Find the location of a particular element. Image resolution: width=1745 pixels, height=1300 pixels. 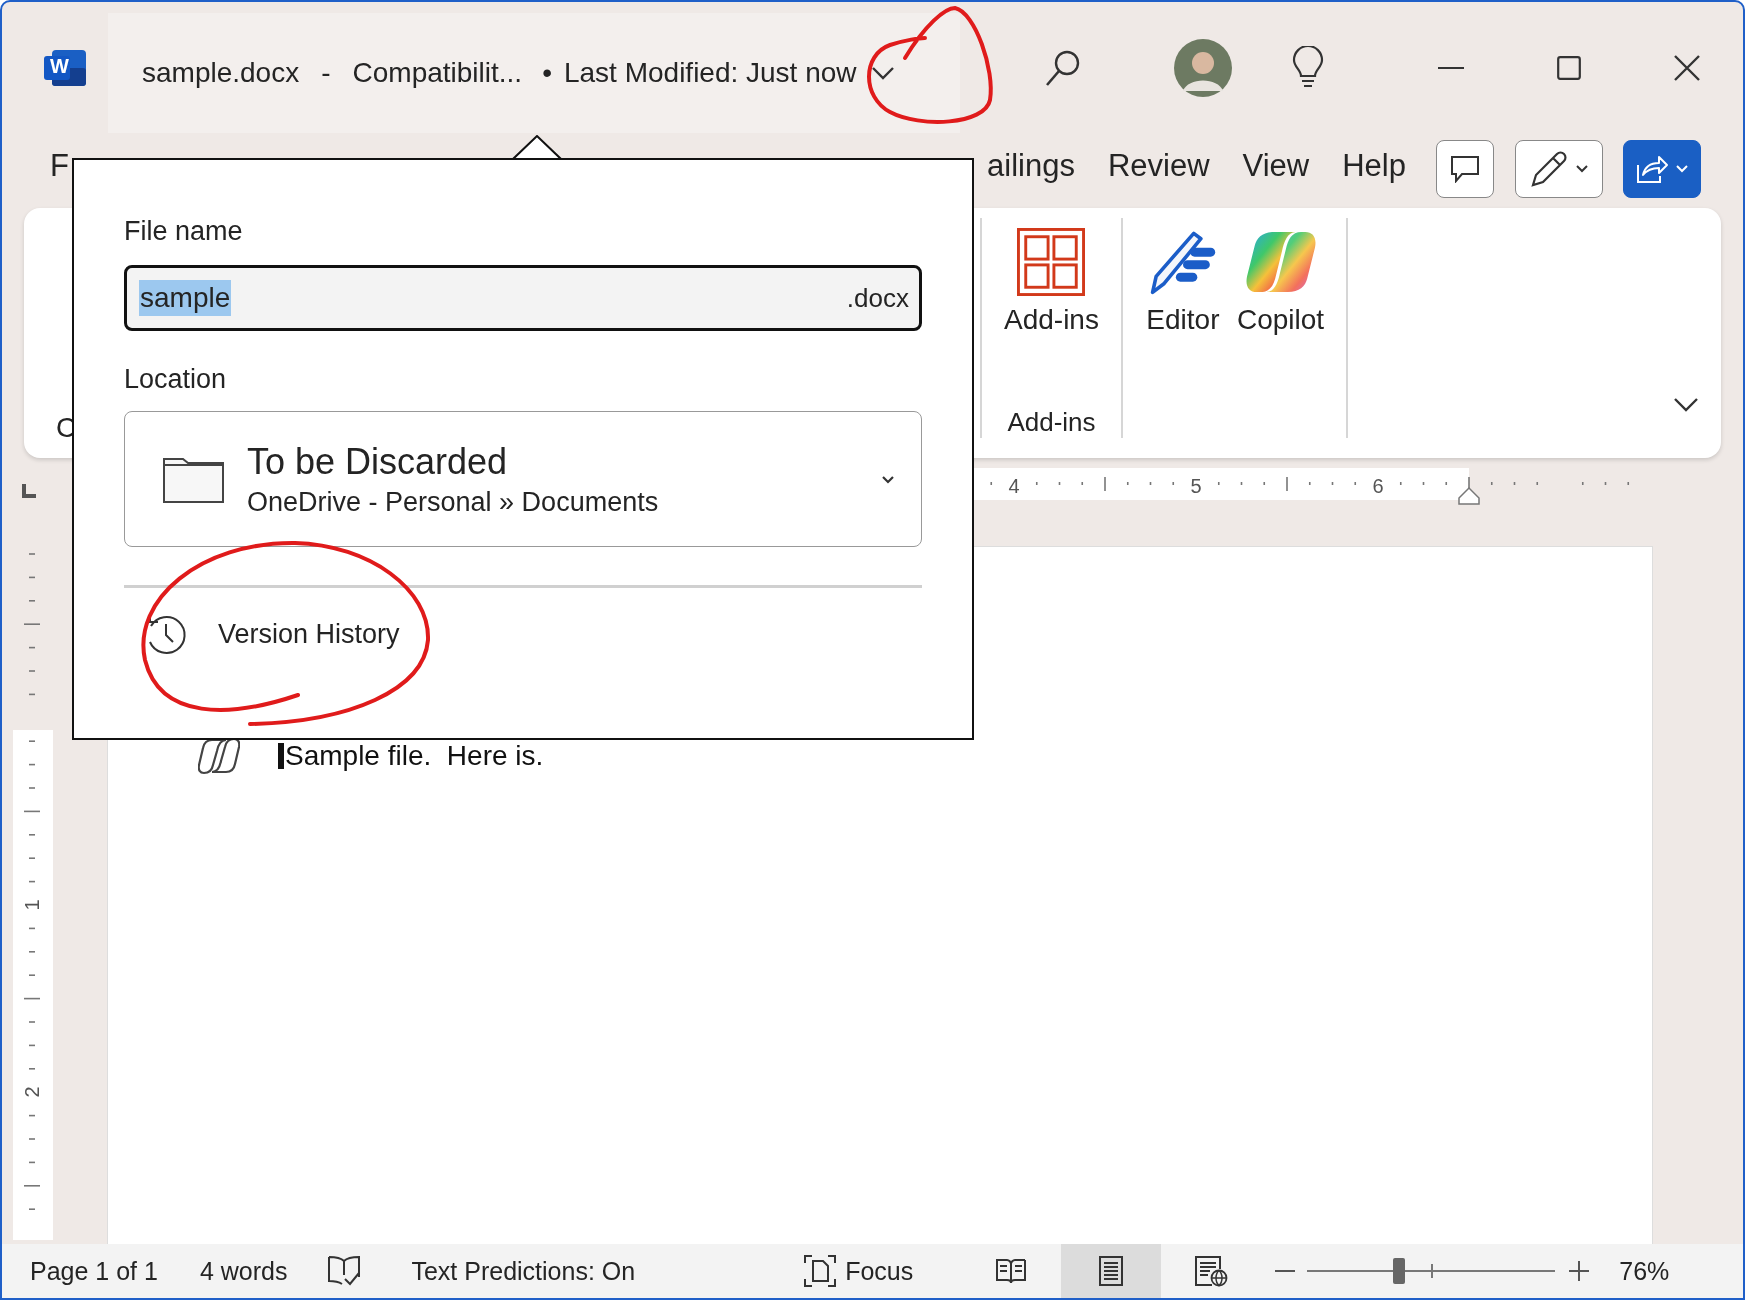

ruler-number: 2 is located at coordinates (32, 1092).